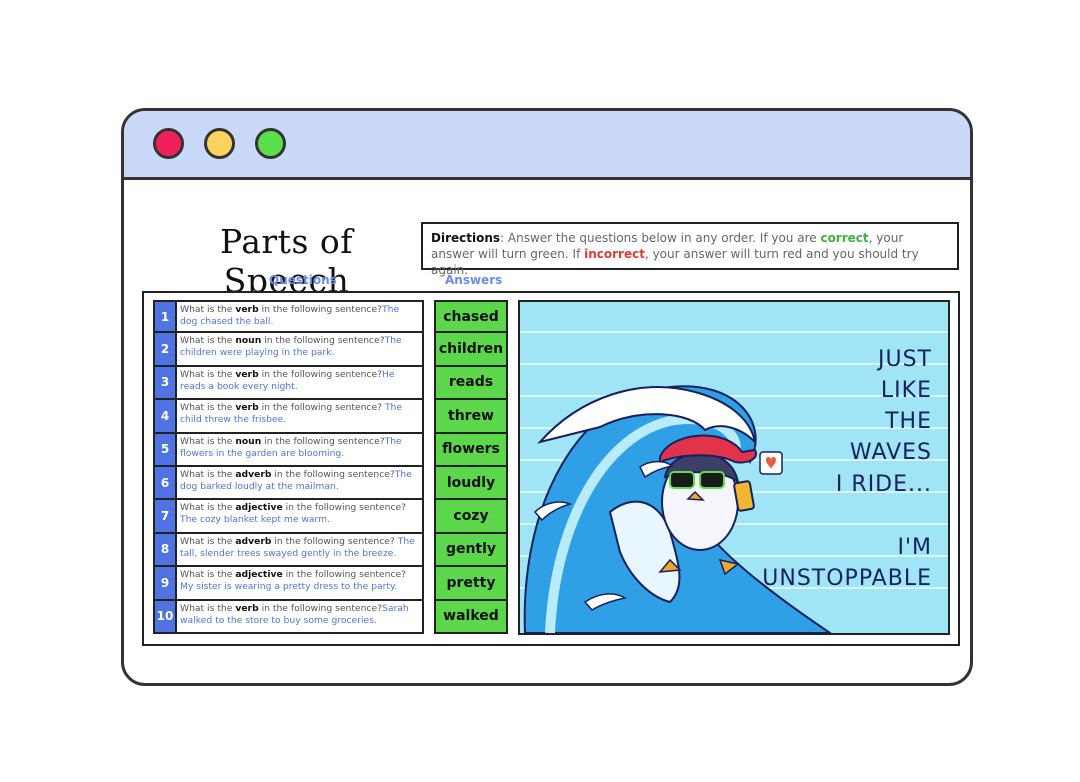 The height and width of the screenshot is (782, 1080). What do you see at coordinates (471, 617) in the screenshot?
I see `answer-field: walked` at bounding box center [471, 617].